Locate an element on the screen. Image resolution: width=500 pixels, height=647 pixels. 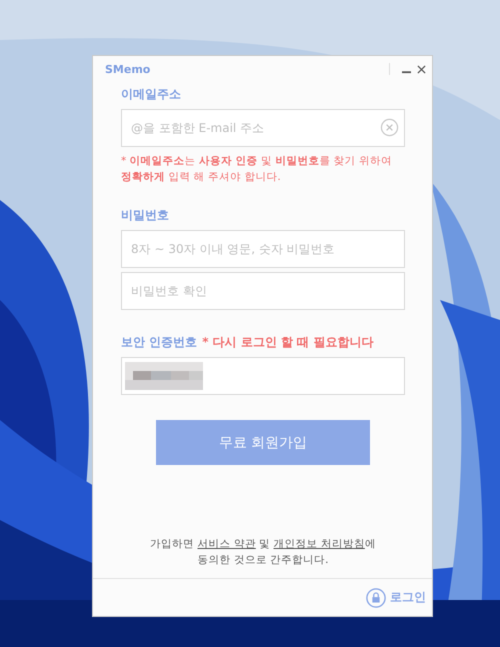
security-code-note: * 다시 로그인 할 때 필요합니다 is located at coordinates (288, 342).